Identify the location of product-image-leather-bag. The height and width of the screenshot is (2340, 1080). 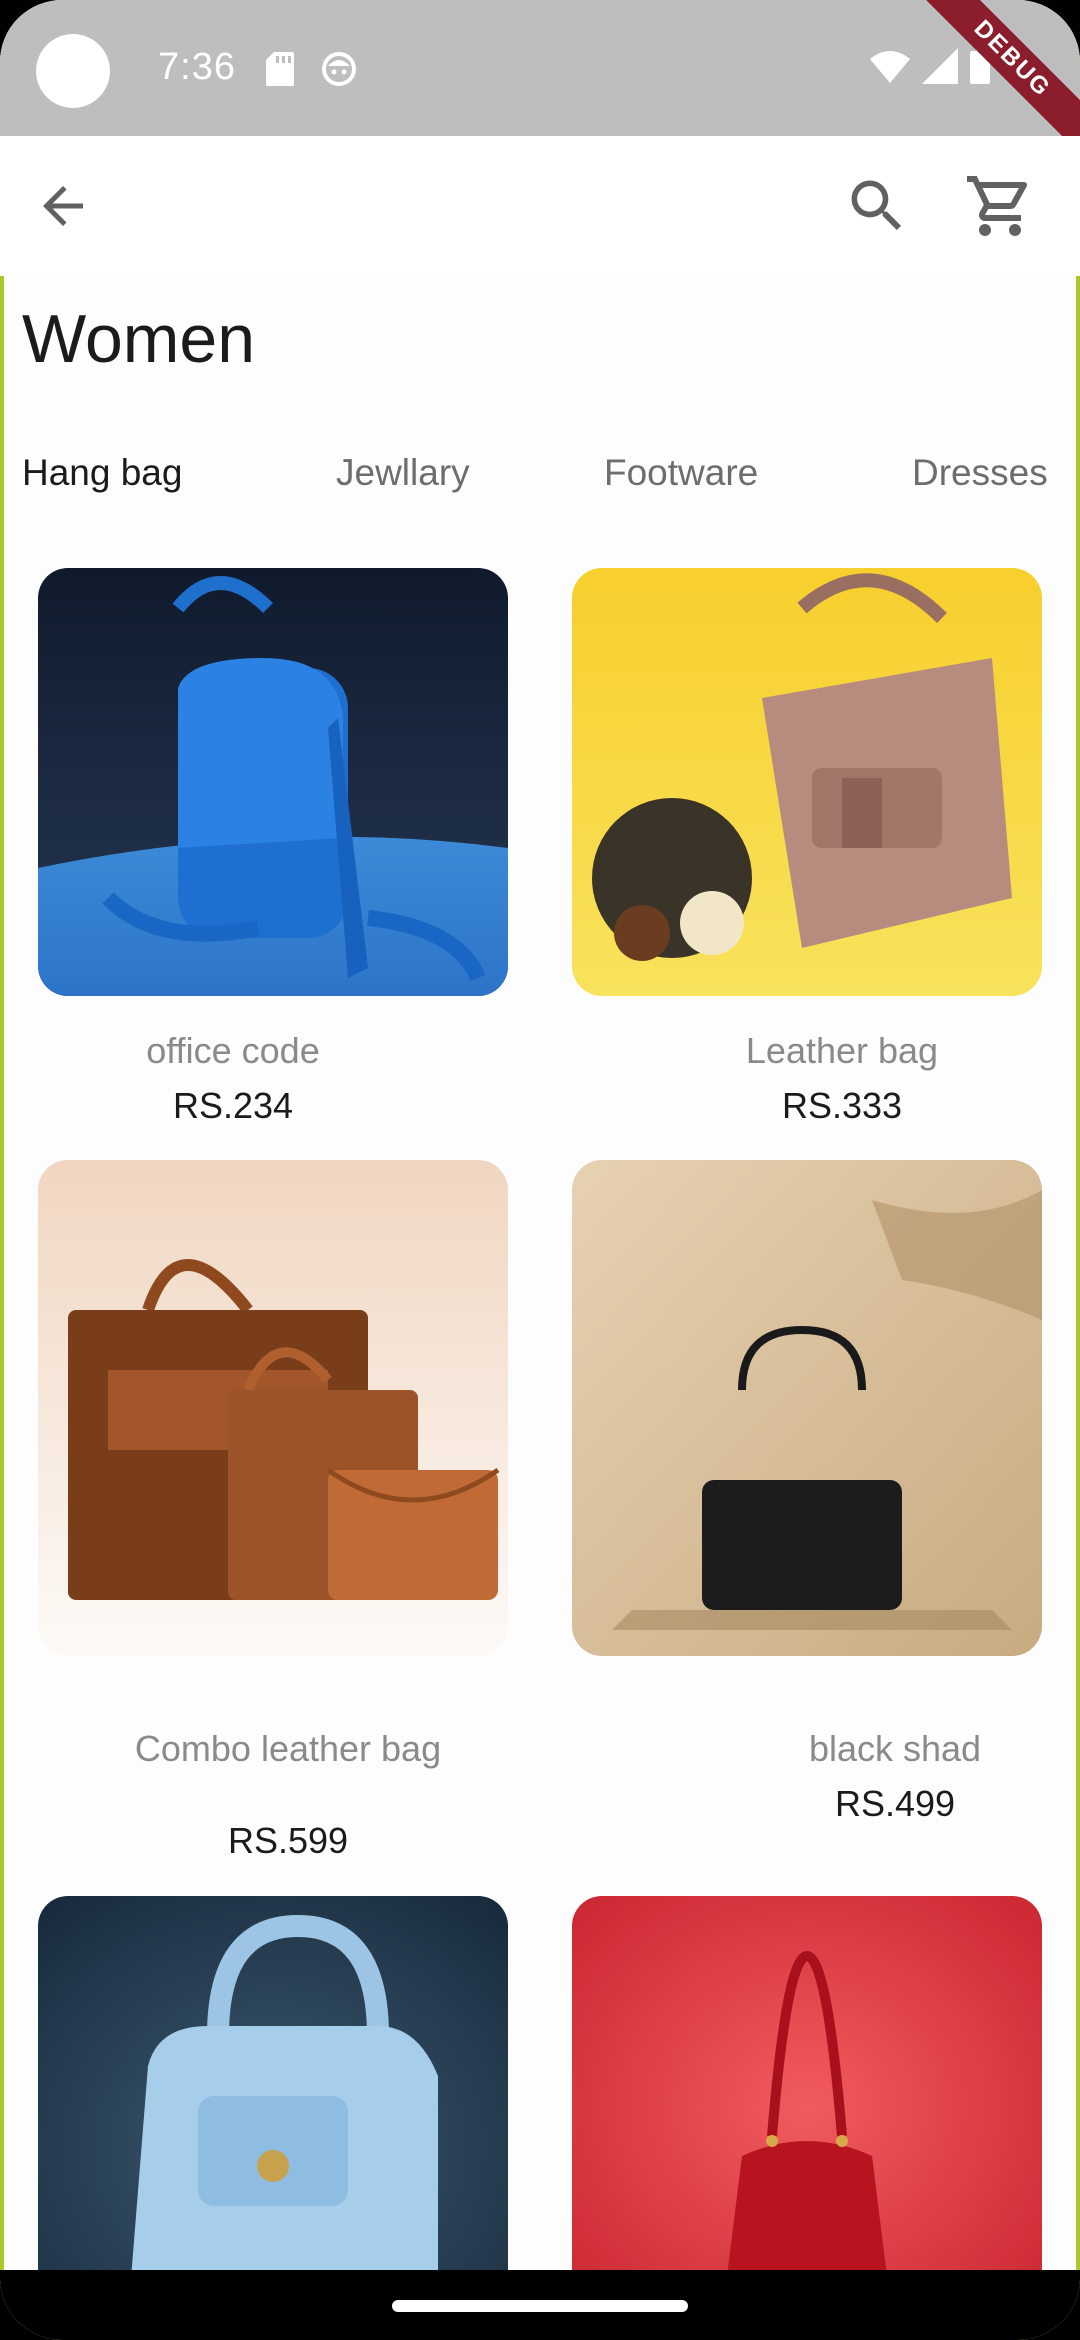
(807, 782).